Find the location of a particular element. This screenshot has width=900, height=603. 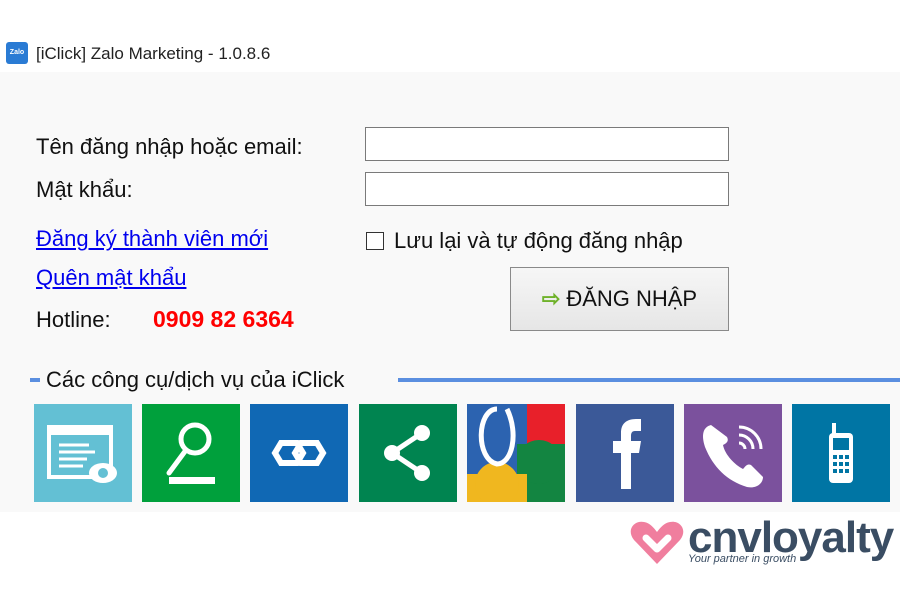

forgot-password-link: Quên mật khẩu is located at coordinates (111, 278).